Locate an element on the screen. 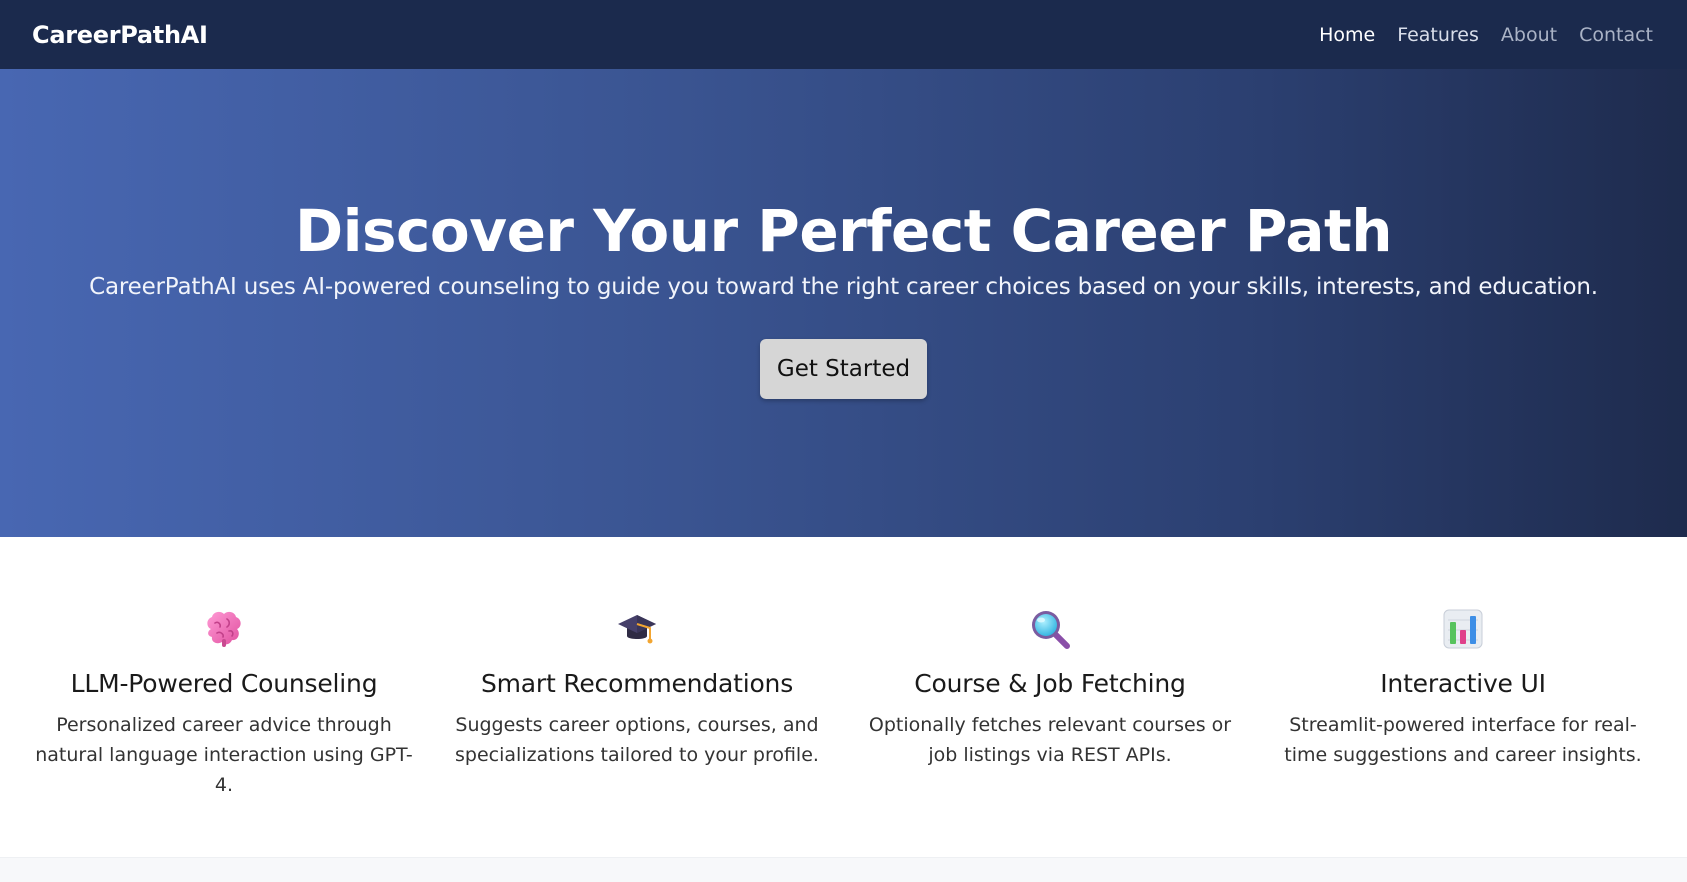 This screenshot has height=882, width=1687. nav-link-contact: Contact is located at coordinates (1616, 35).